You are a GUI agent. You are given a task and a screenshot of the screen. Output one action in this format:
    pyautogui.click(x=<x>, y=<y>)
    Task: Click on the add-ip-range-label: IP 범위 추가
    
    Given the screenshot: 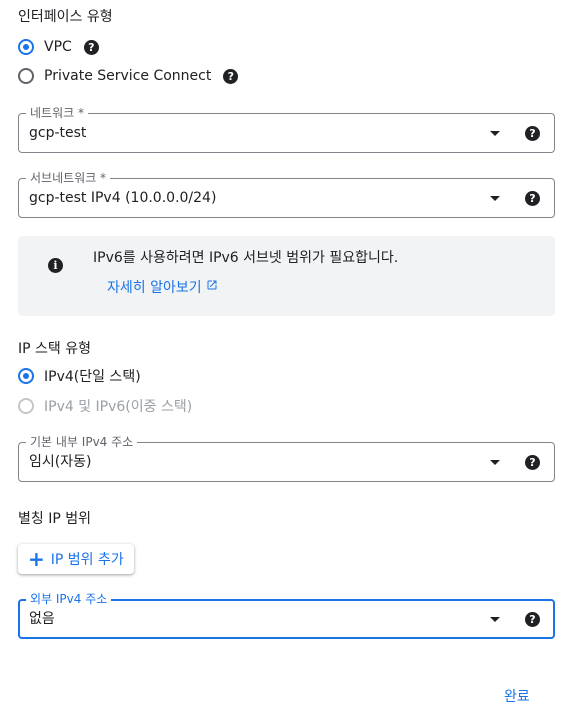 What is the action you would take?
    pyautogui.click(x=87, y=560)
    